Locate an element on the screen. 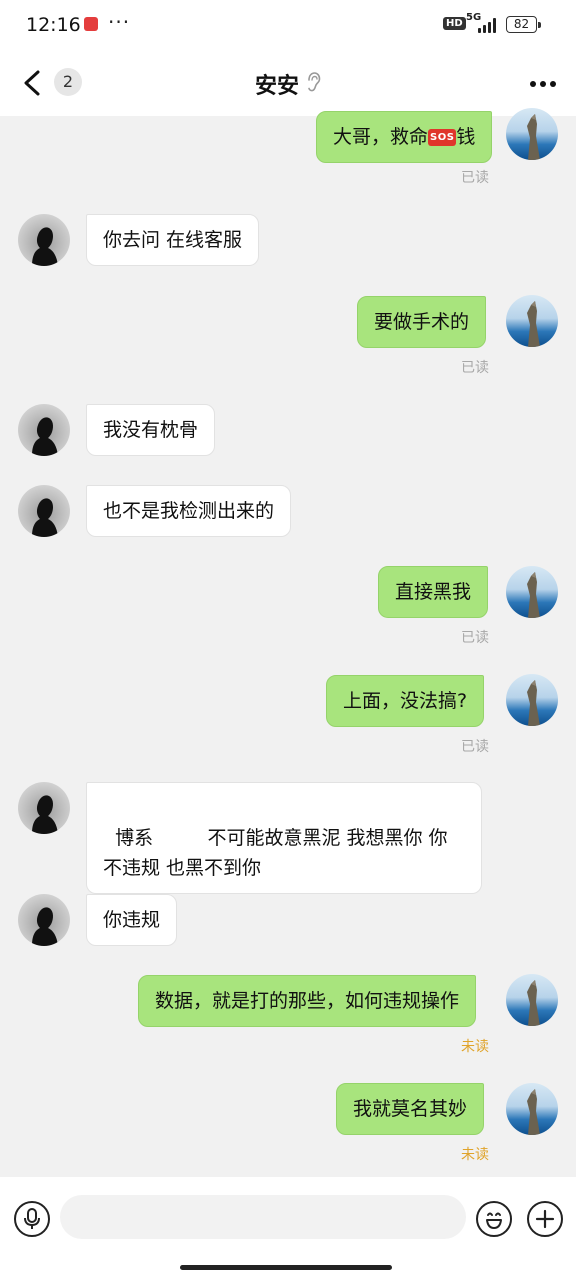 The image size is (576, 1280). emoji-icon is located at coordinates (494, 1219).